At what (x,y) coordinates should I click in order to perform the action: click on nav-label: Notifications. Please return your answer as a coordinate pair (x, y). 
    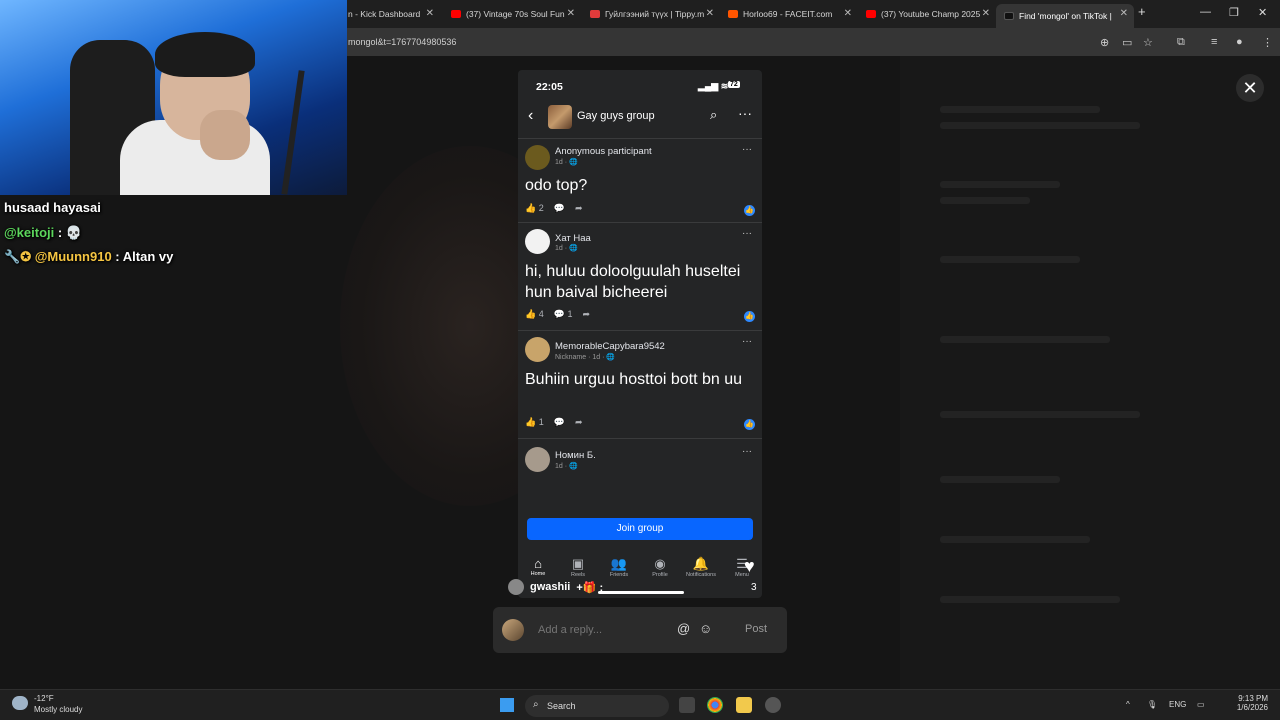
    Looking at the image, I should click on (701, 575).